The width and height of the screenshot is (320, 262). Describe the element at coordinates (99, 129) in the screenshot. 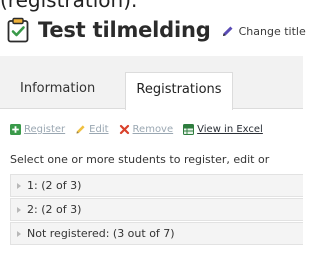

I see `edit-label: Edit` at that location.